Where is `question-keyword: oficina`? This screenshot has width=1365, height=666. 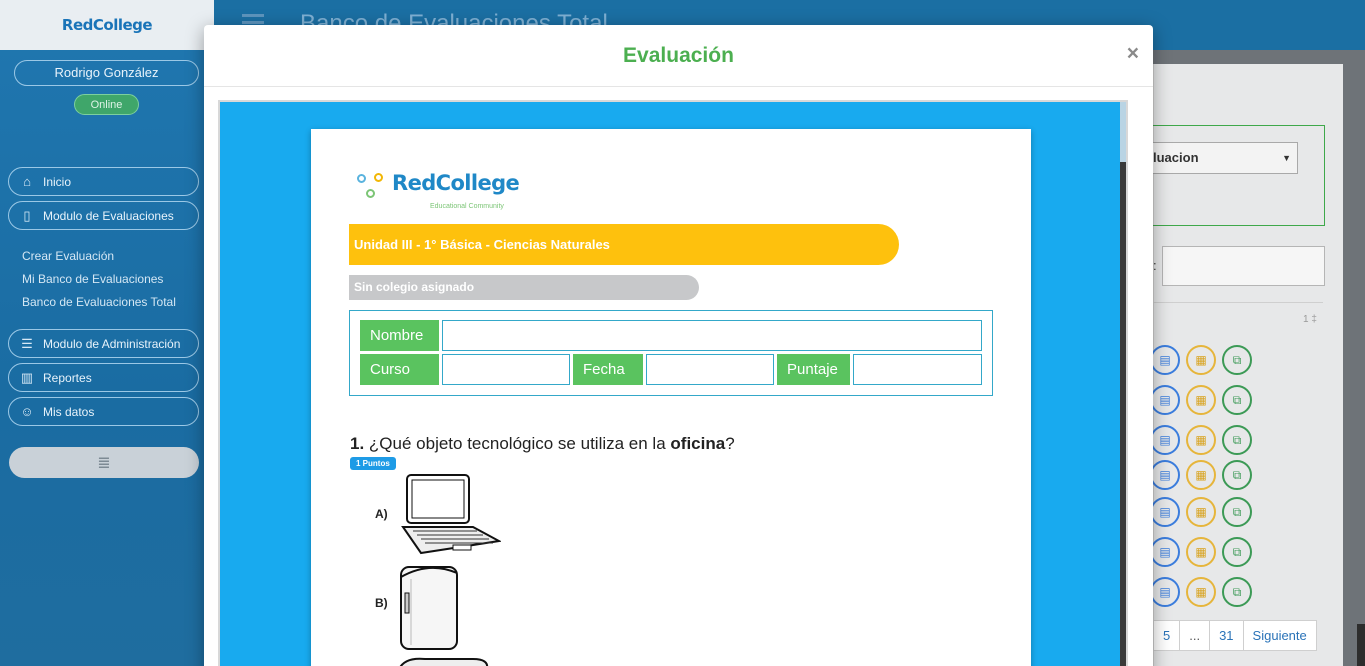
question-keyword: oficina is located at coordinates (698, 443).